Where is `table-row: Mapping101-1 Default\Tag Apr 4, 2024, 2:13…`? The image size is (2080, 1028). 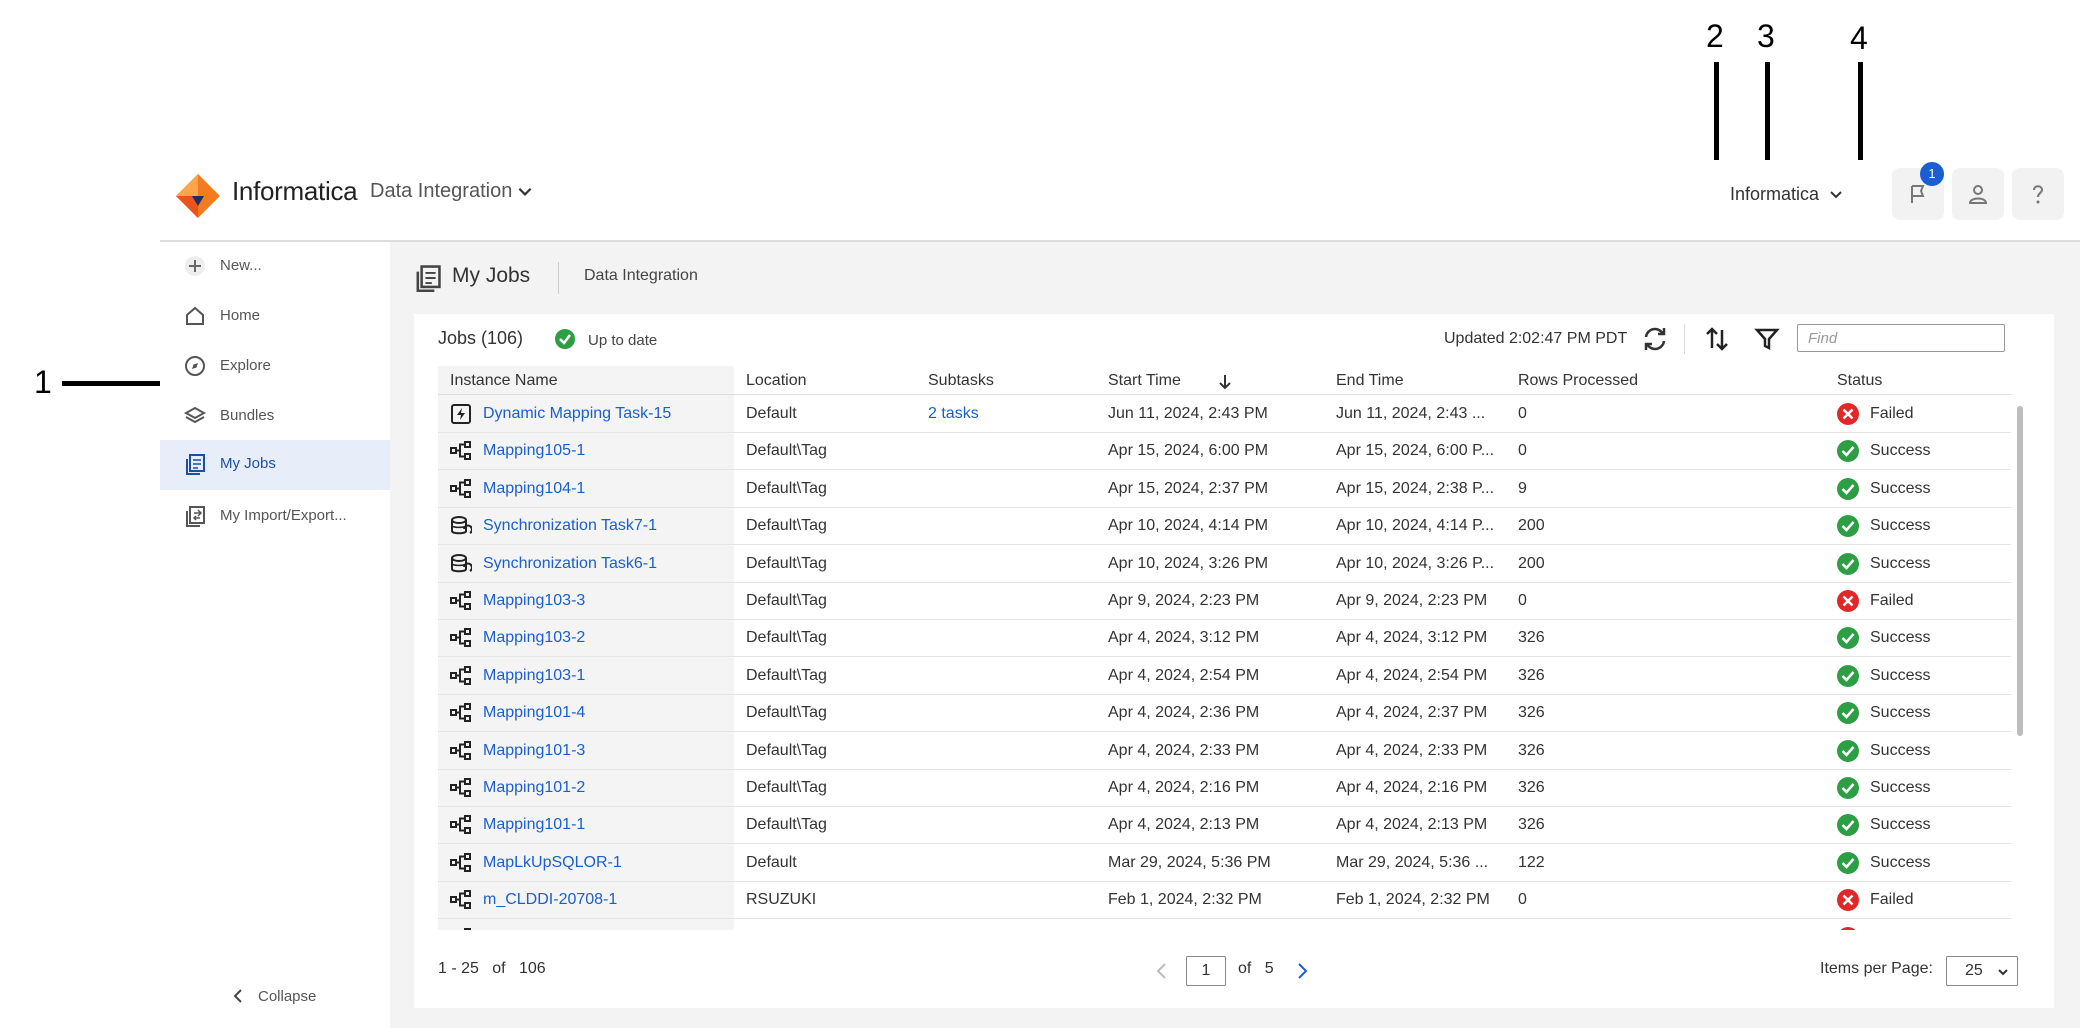
table-row: Mapping101-1 Default\Tag Apr 4, 2024, 2:13… is located at coordinates (1224, 825).